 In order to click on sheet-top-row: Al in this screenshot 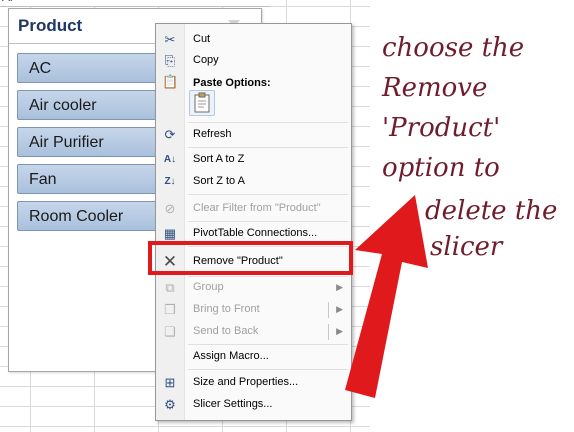, I will do `click(135, 3)`.